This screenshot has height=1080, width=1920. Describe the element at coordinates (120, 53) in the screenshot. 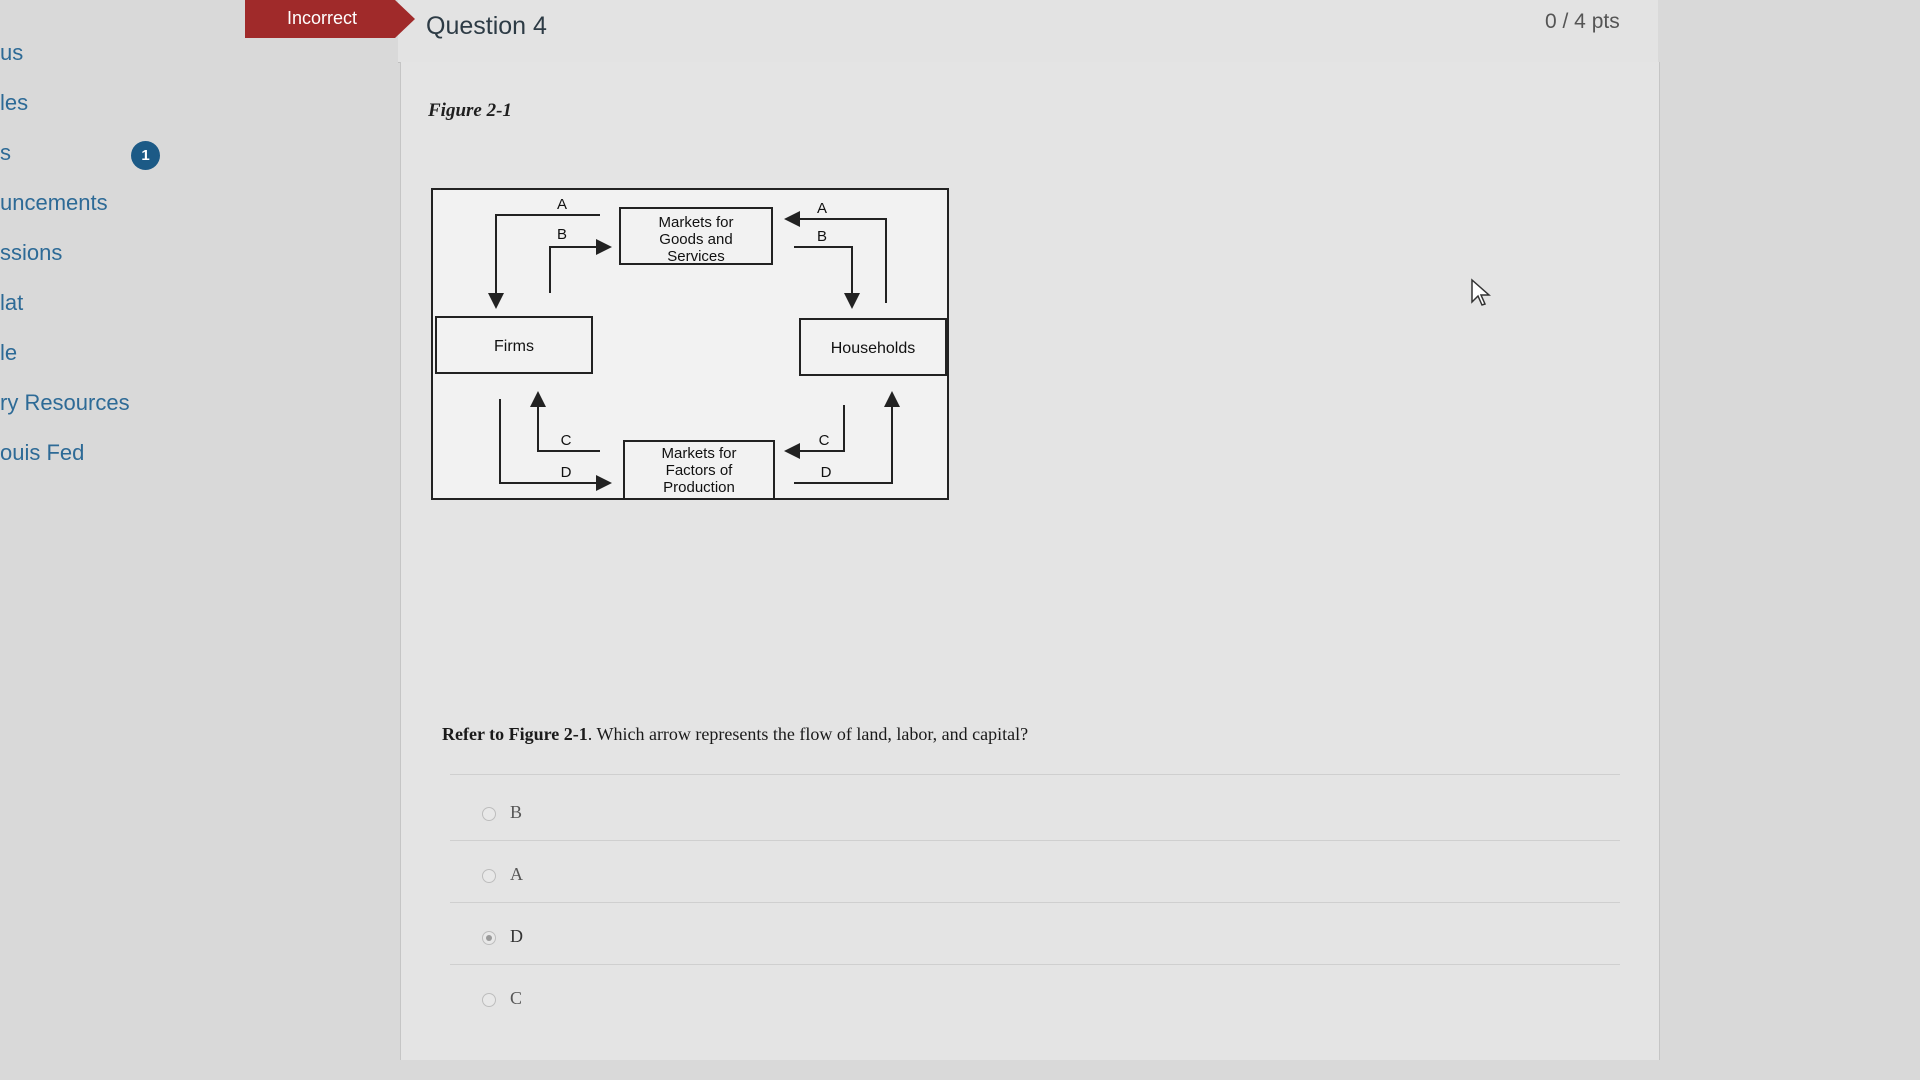

I see `nav-item-1: us` at that location.